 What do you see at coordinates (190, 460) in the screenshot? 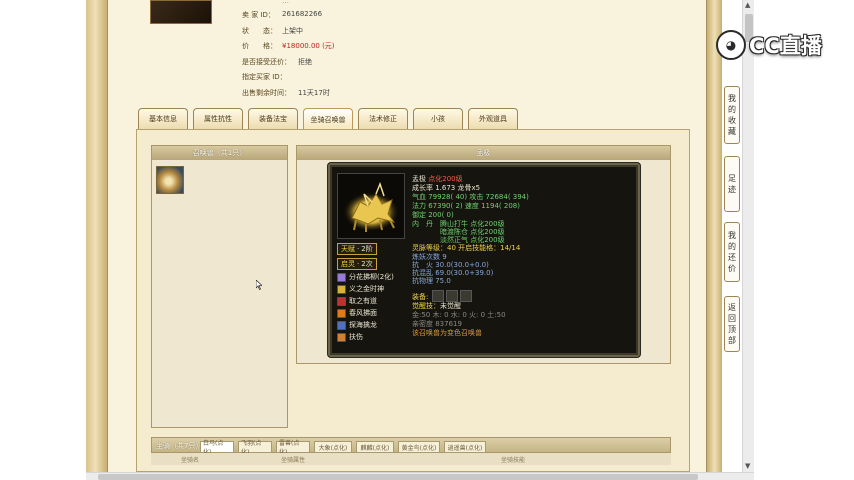
I see `col-mount-name: 坐骑名` at bounding box center [190, 460].